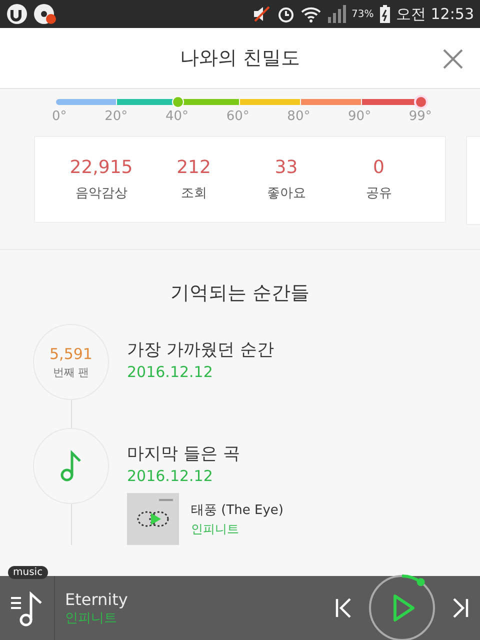  I want to click on battery-icon, so click(384, 14).